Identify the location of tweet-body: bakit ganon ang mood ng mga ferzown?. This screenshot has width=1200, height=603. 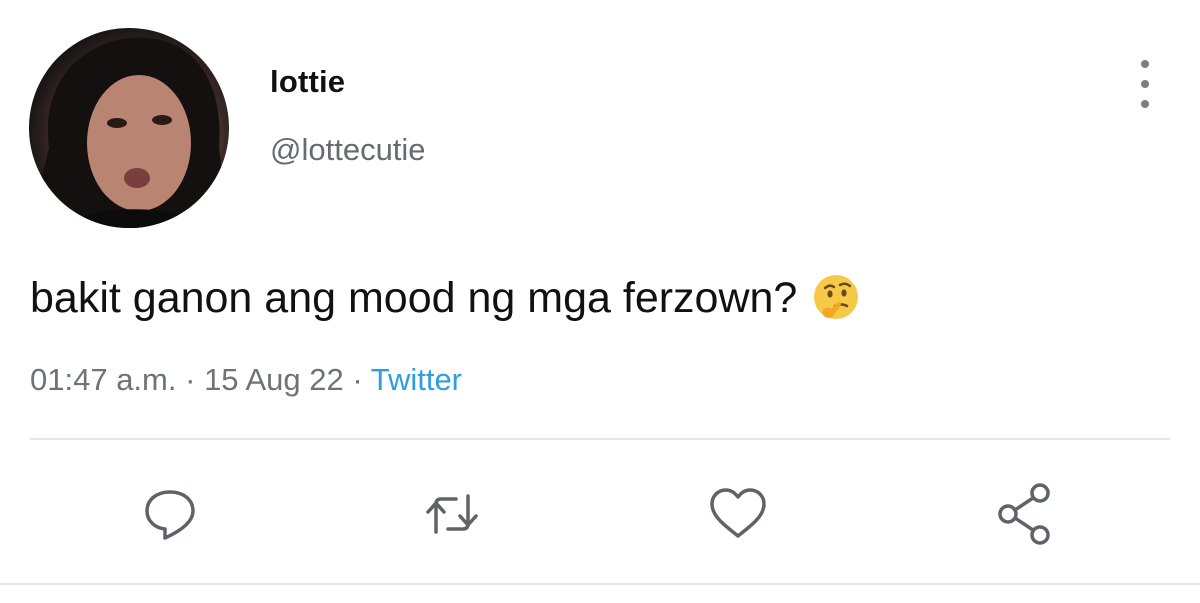
(445, 298).